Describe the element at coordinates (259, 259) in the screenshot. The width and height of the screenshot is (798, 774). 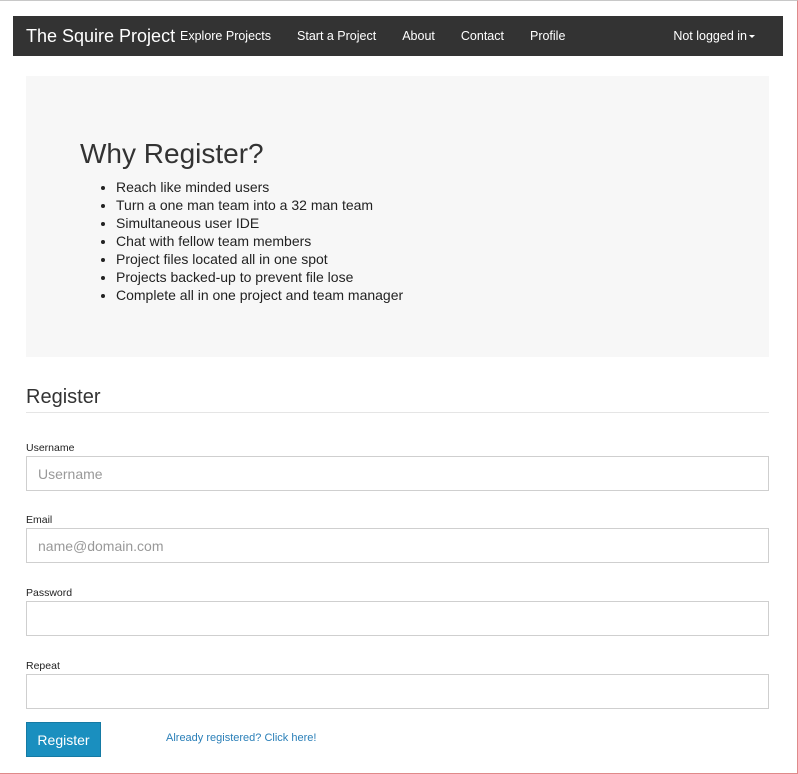
I see `list-item: Project files located all in one spot` at that location.